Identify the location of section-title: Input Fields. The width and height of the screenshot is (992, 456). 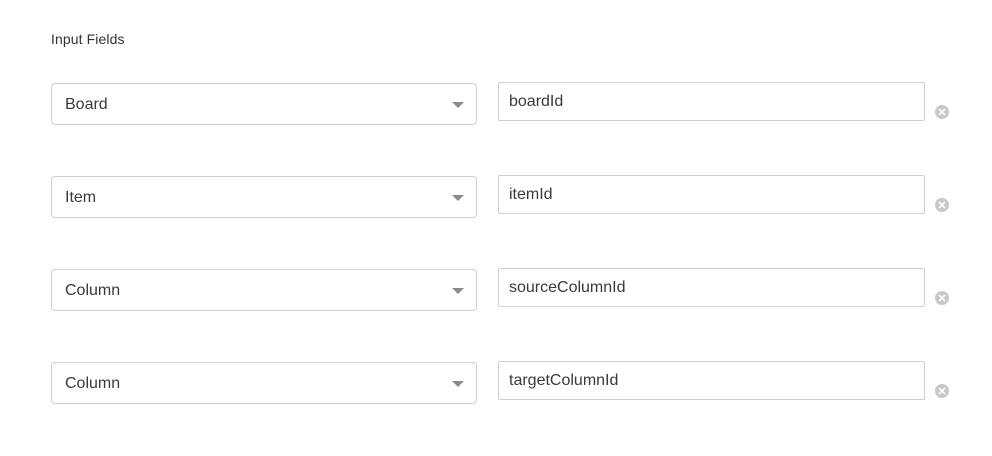
(88, 39).